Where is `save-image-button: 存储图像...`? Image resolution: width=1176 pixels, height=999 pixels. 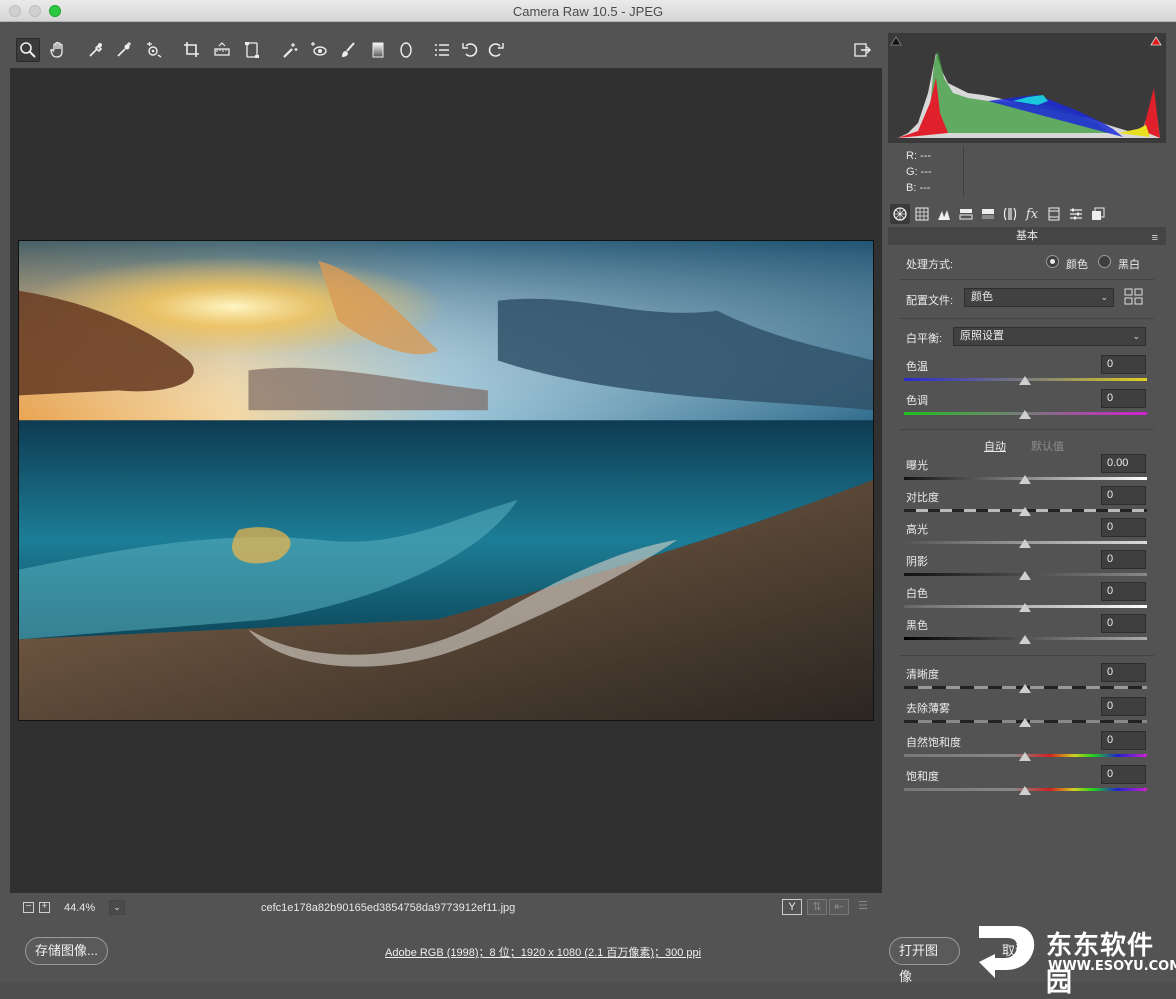 save-image-button: 存储图像... is located at coordinates (66, 951).